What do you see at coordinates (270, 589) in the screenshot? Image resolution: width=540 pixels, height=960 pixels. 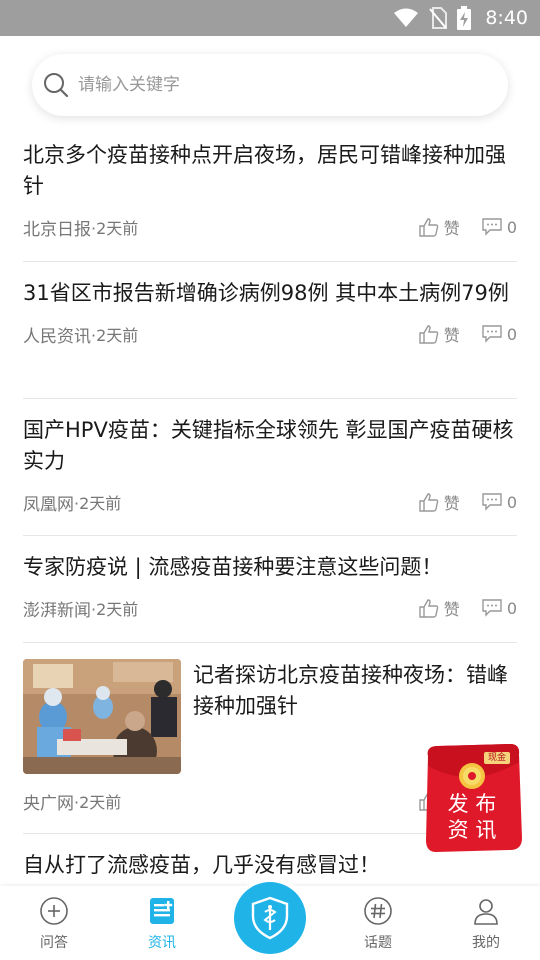 I see `news-item: 专家防疫说 | 流感疫苗接种要注意这些问题！ 澎湃新闻 ·2天前 赞 0` at bounding box center [270, 589].